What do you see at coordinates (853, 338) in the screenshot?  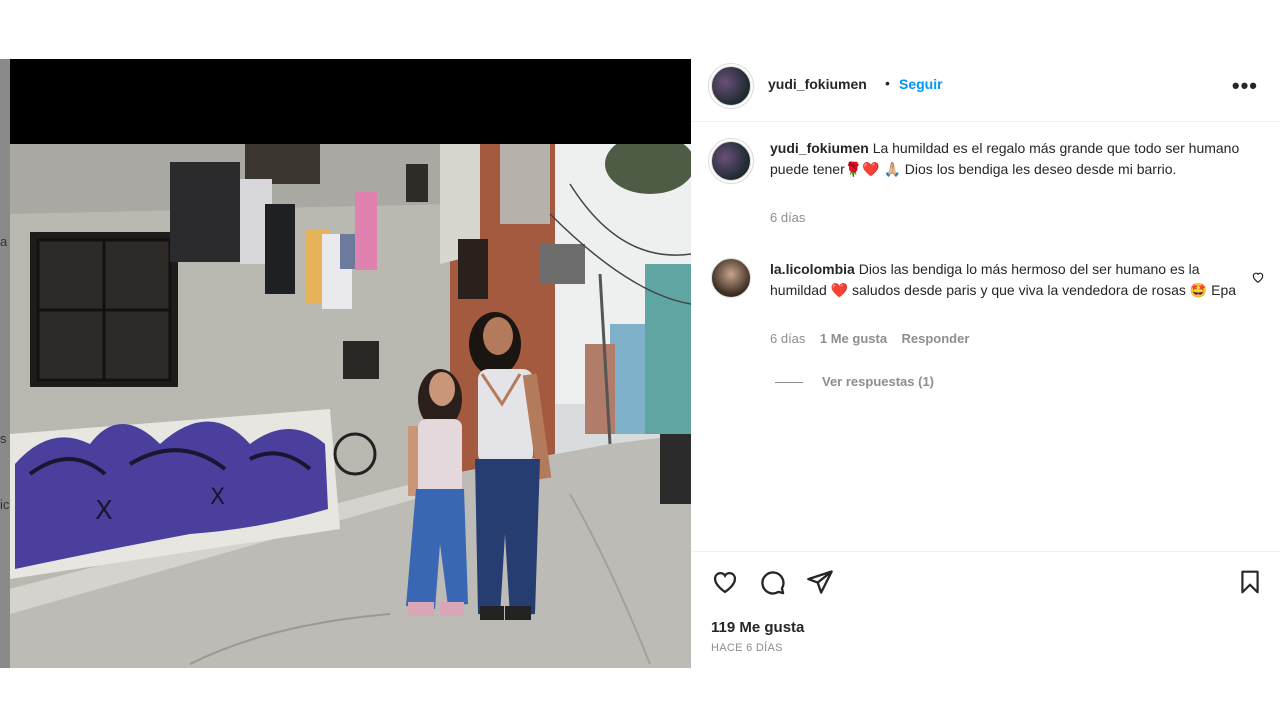 I see `comment-likes: 1 Me gusta` at bounding box center [853, 338].